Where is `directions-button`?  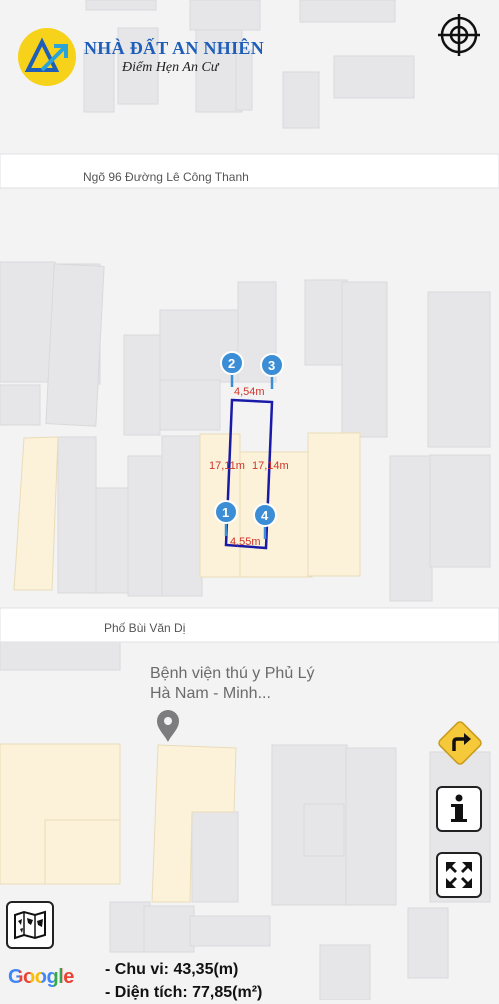
directions-button is located at coordinates (460, 743).